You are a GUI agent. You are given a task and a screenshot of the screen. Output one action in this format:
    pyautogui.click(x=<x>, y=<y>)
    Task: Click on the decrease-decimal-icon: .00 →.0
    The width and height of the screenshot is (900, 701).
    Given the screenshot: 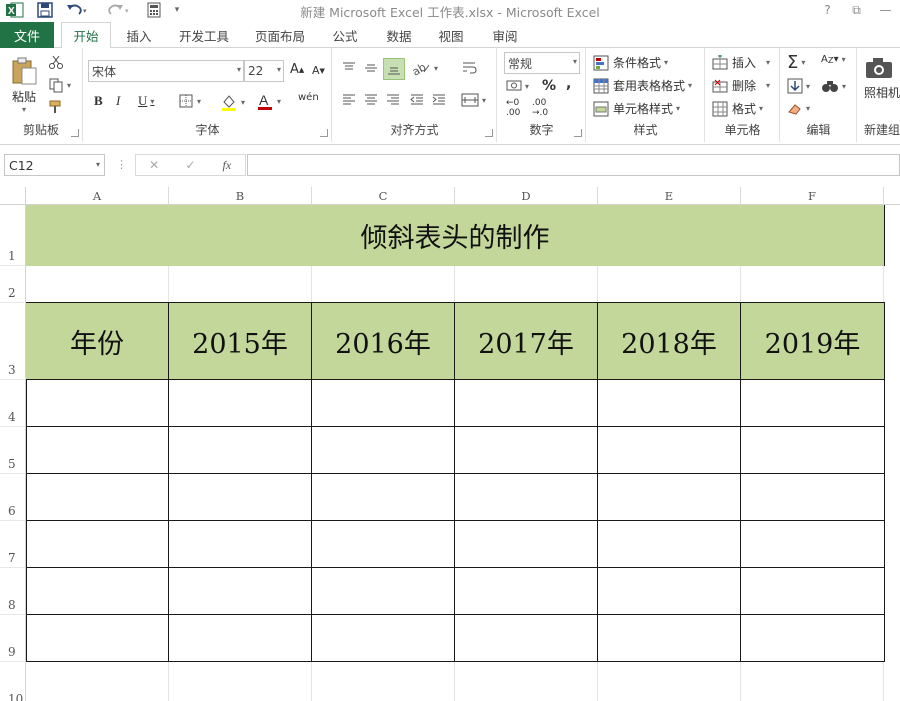 What is the action you would take?
    pyautogui.click(x=540, y=108)
    